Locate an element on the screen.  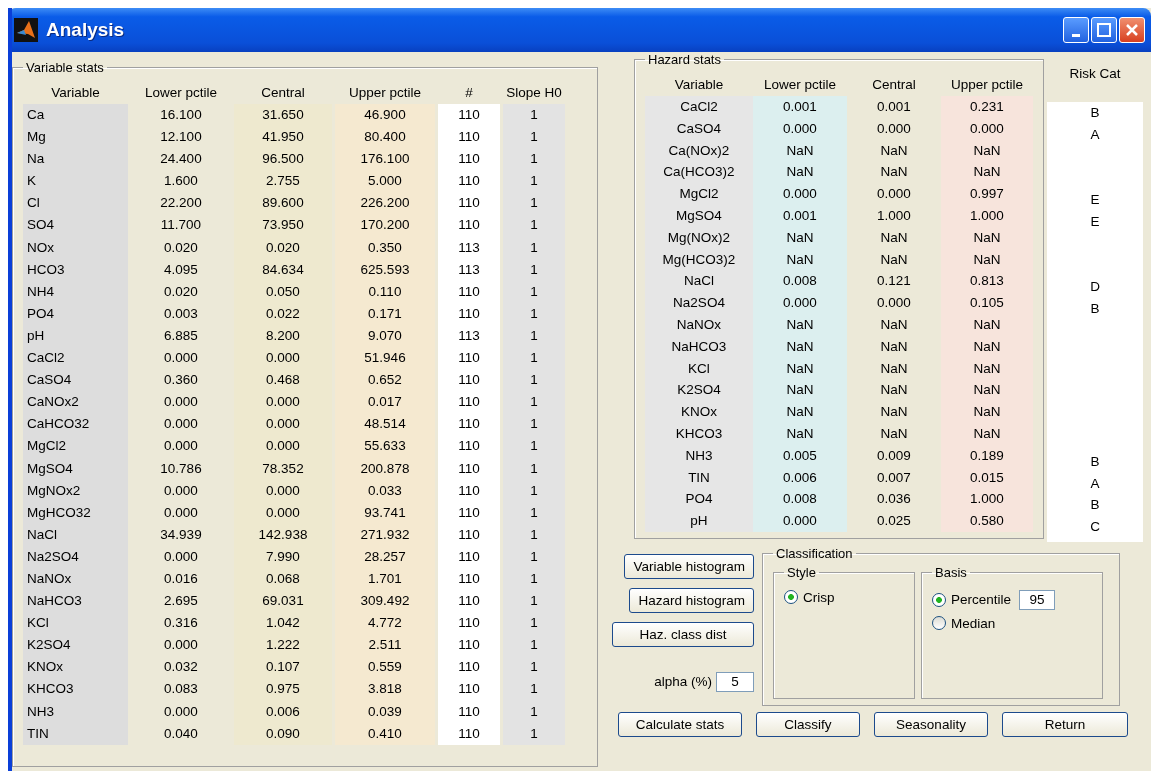
table-cell-text: 0.025 is located at coordinates (894, 521).